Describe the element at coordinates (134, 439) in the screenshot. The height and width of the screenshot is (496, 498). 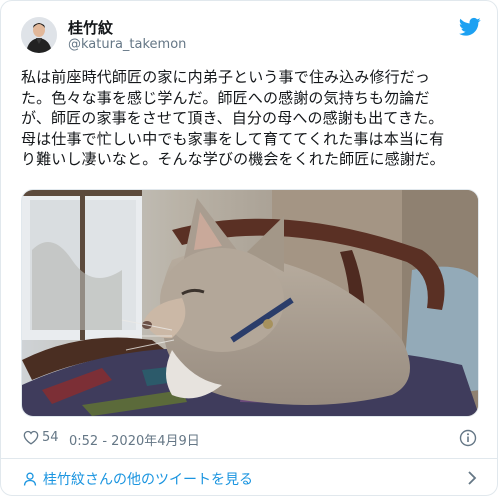
I see `tweet-timestamp: 0:52 - 2020年4月9日` at that location.